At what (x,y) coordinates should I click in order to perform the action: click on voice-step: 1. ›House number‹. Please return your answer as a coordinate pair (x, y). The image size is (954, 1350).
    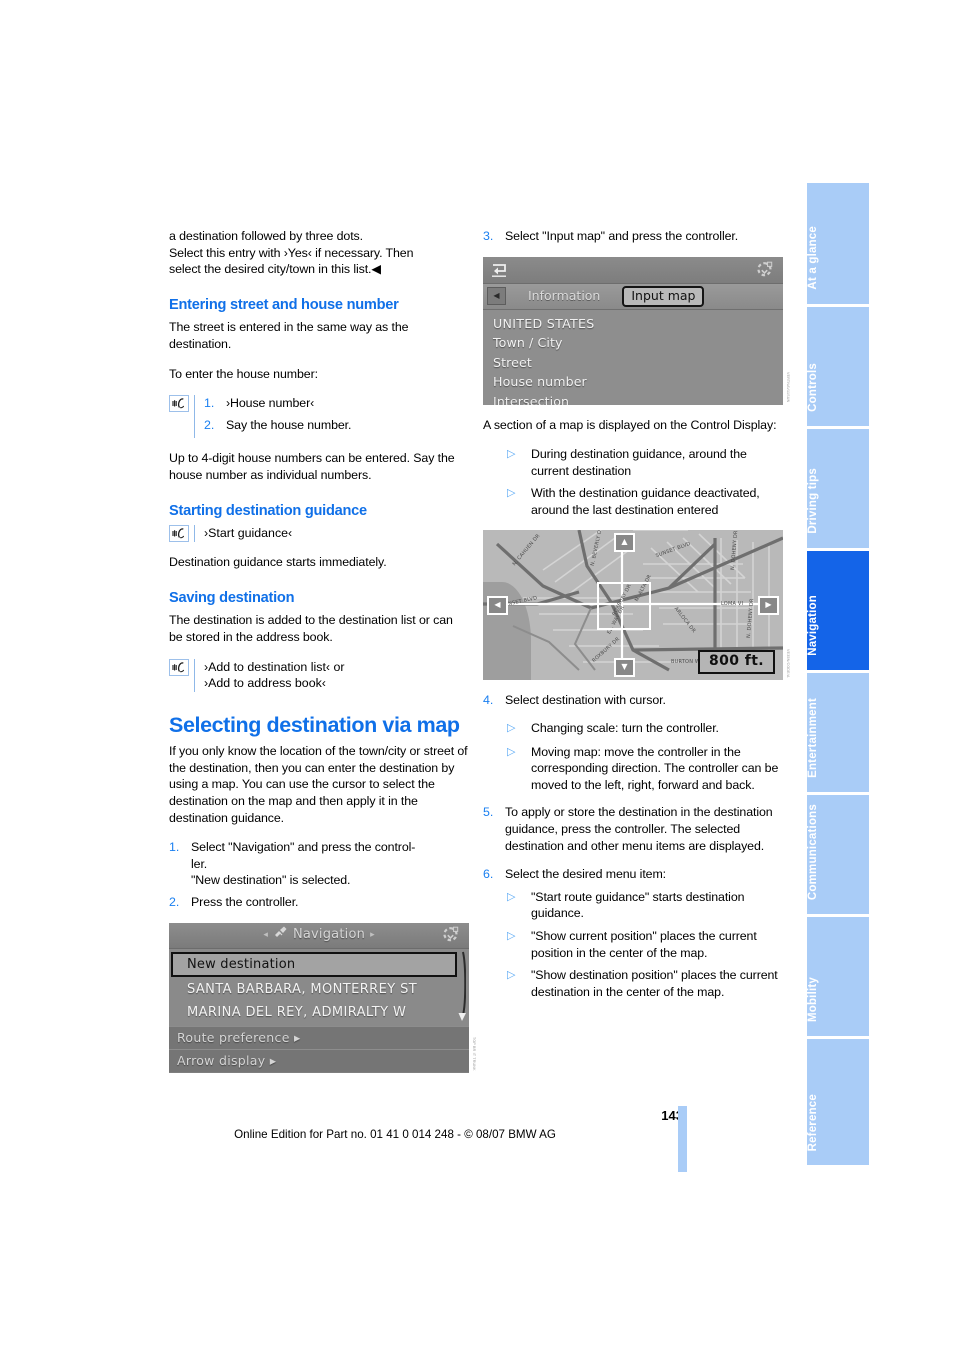
    Looking at the image, I should click on (336, 403).